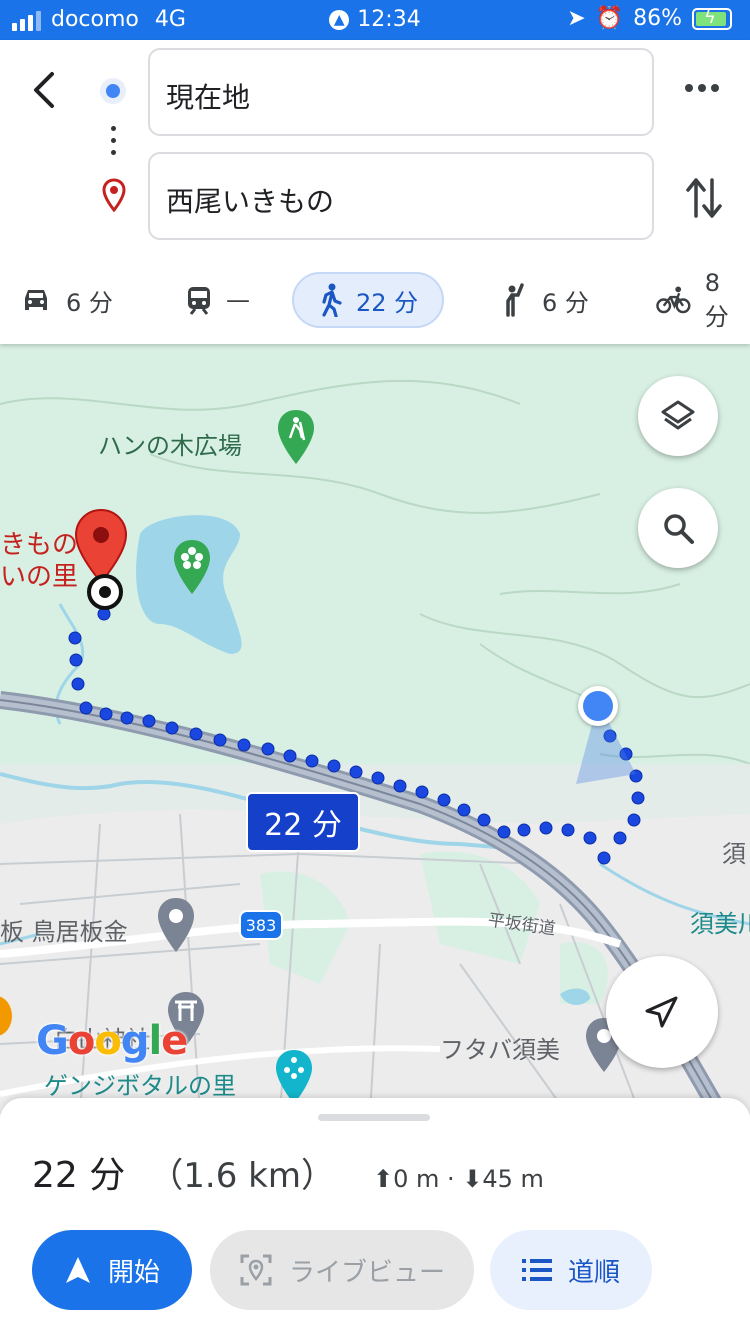  What do you see at coordinates (113, 91) in the screenshot?
I see `origin-dot-icon` at bounding box center [113, 91].